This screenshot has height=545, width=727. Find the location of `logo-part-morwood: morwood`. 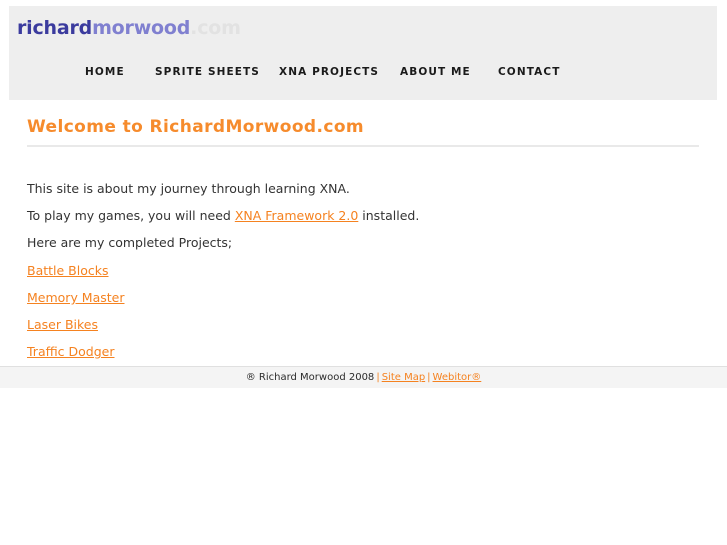

logo-part-morwood: morwood is located at coordinates (141, 28).